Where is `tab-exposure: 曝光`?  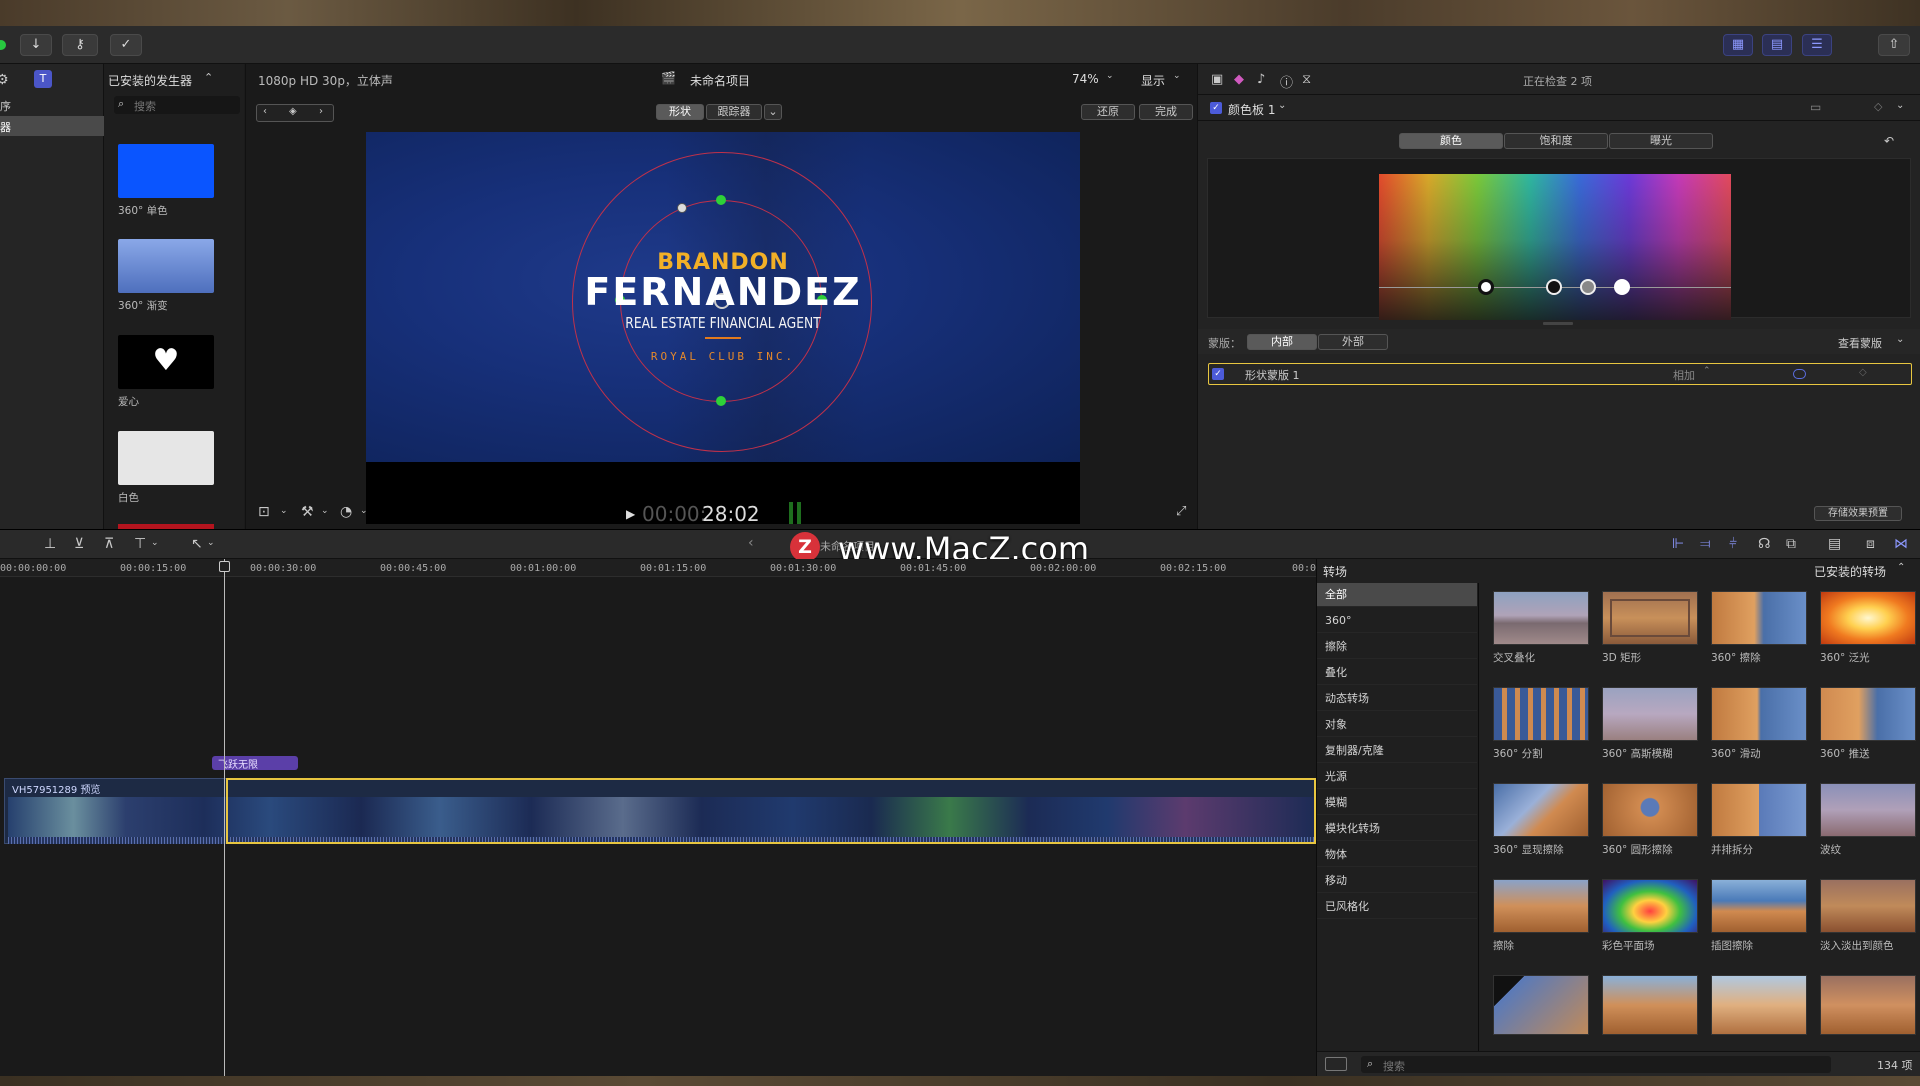 tab-exposure: 曝光 is located at coordinates (1661, 141).